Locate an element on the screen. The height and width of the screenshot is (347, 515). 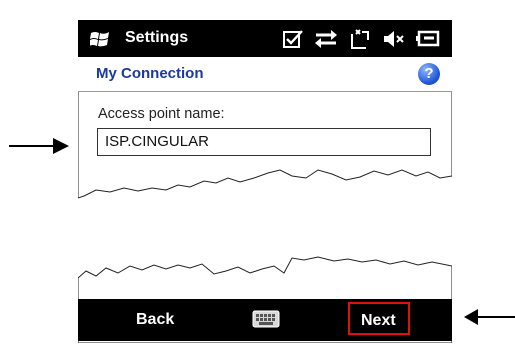
page-title: My Connection is located at coordinates (150, 73).